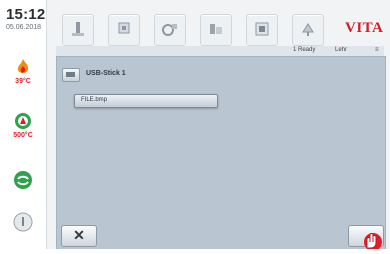 Image resolution: width=390 pixels, height=254 pixels. Describe the element at coordinates (26, 14) in the screenshot. I see `clock-time: 15:12` at that location.